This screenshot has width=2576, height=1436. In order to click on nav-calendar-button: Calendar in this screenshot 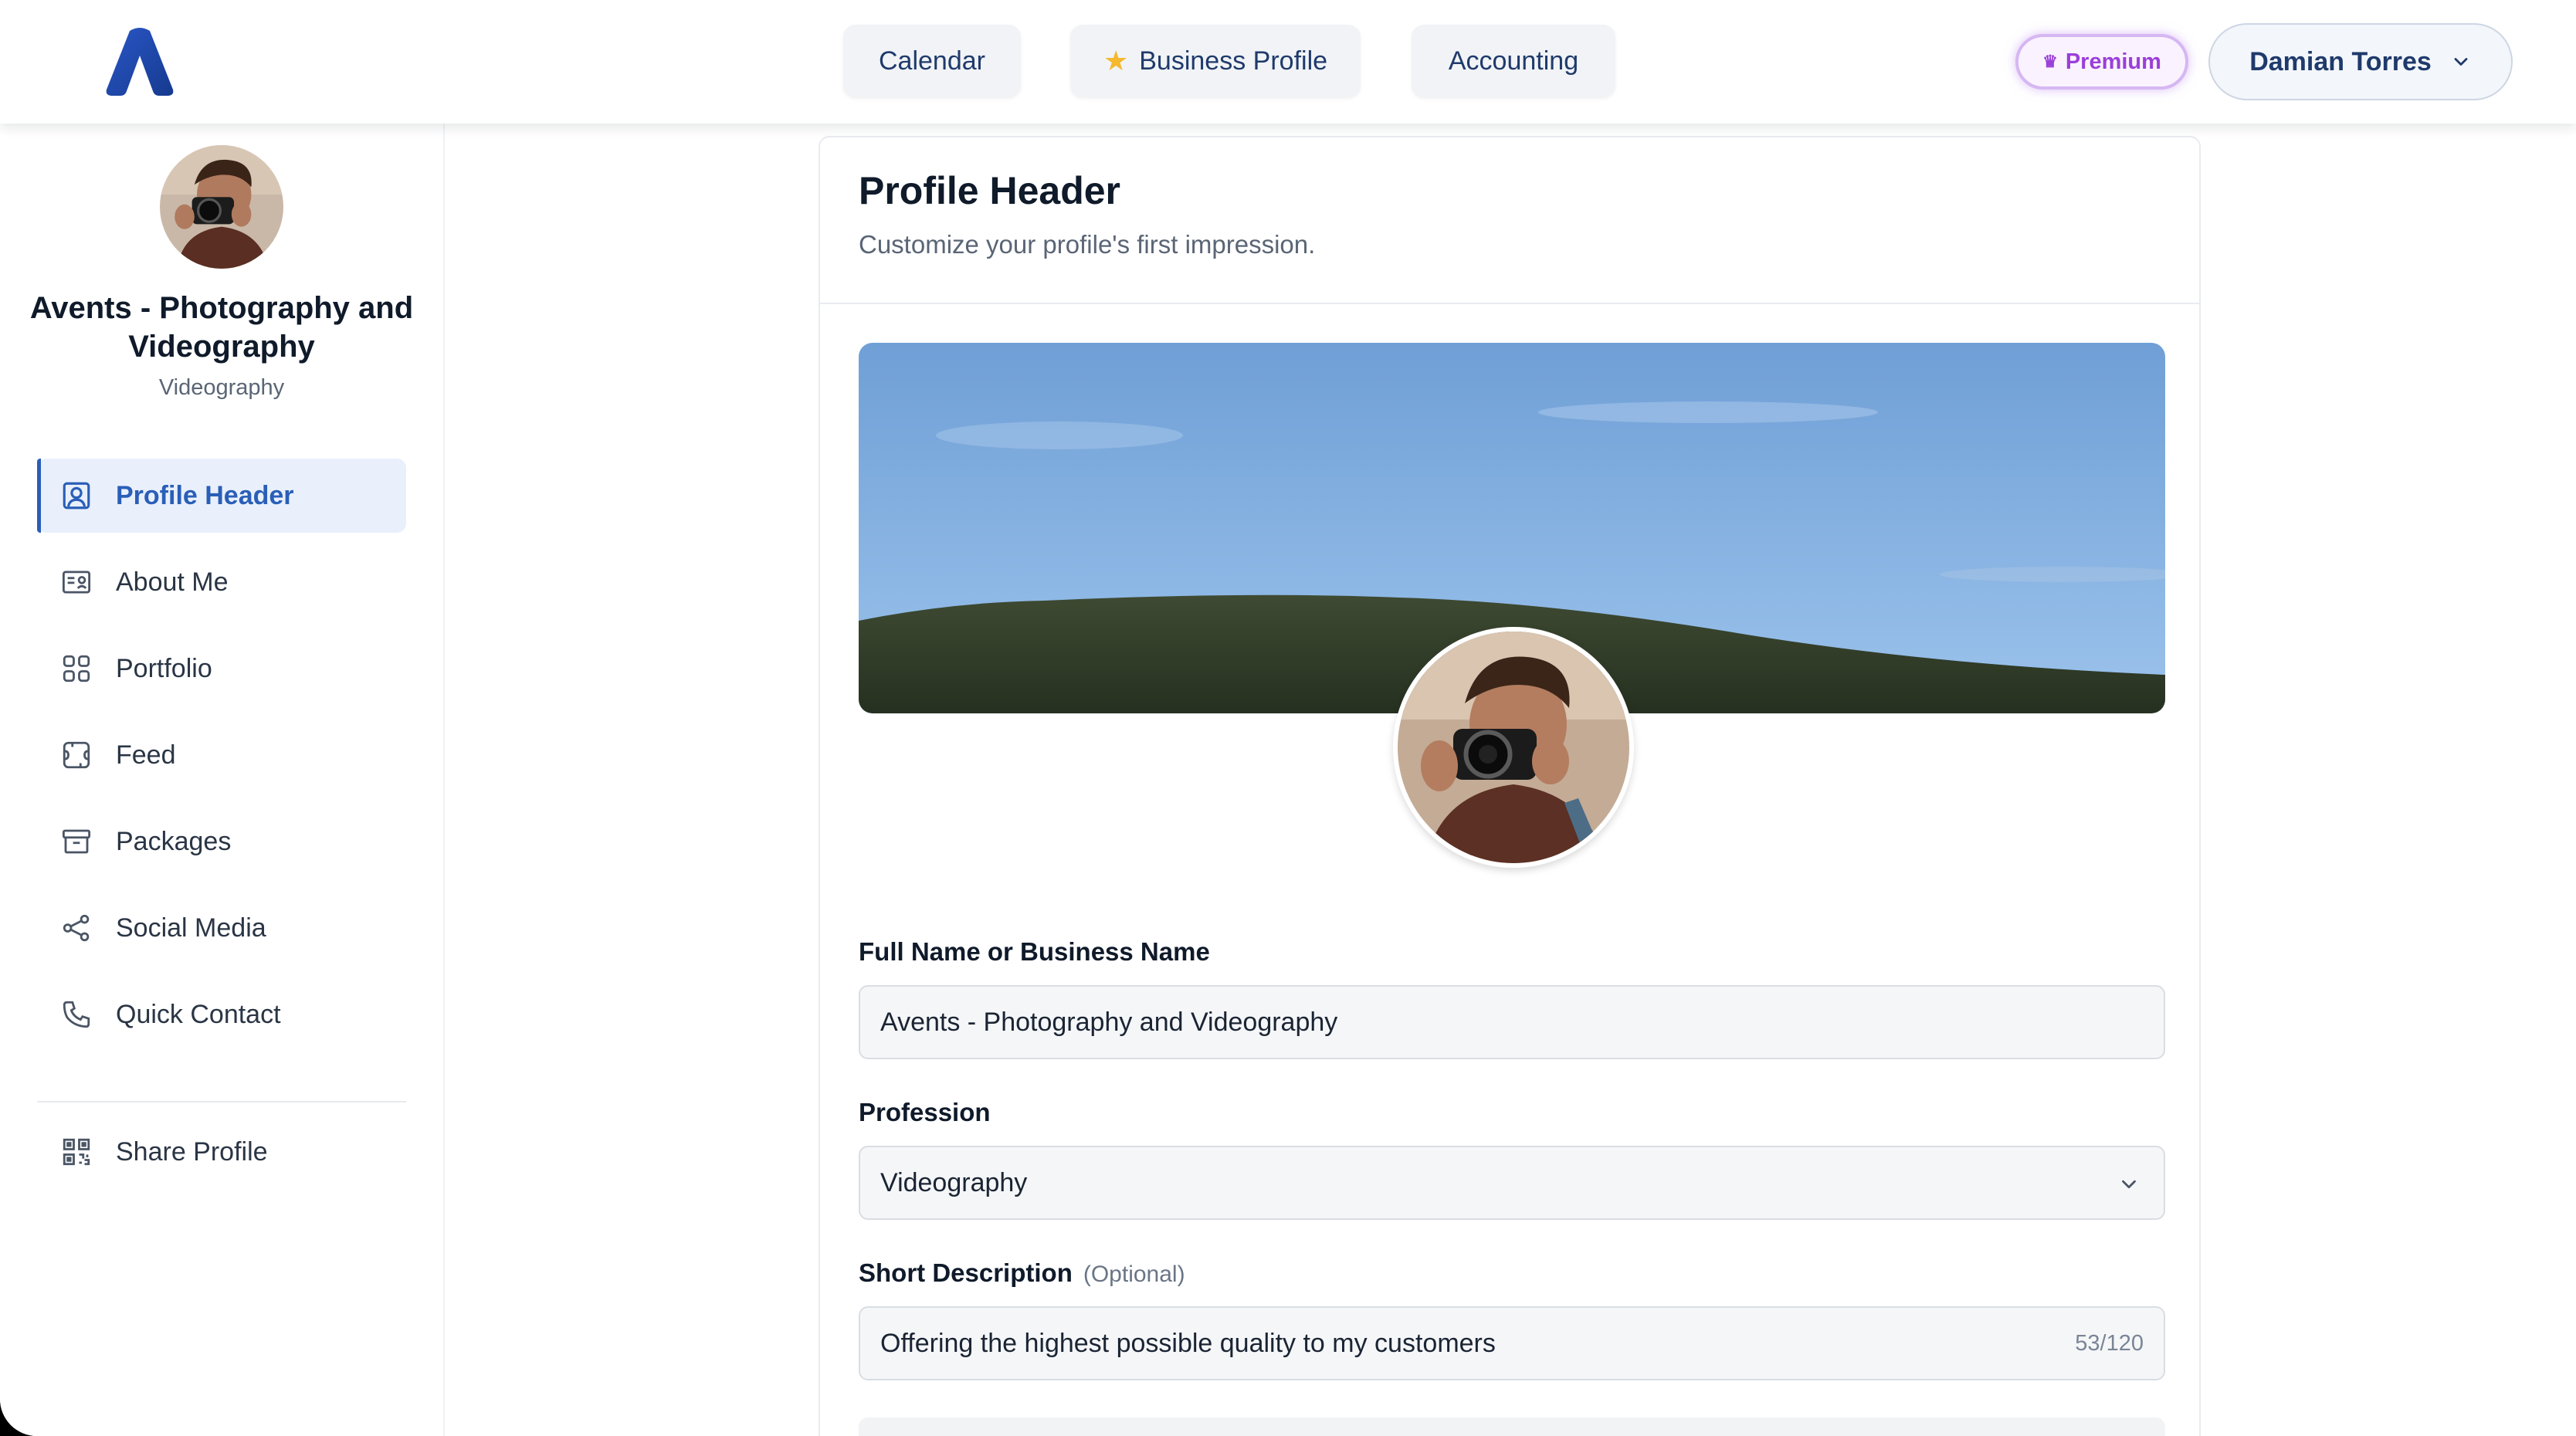, I will do `click(932, 61)`.